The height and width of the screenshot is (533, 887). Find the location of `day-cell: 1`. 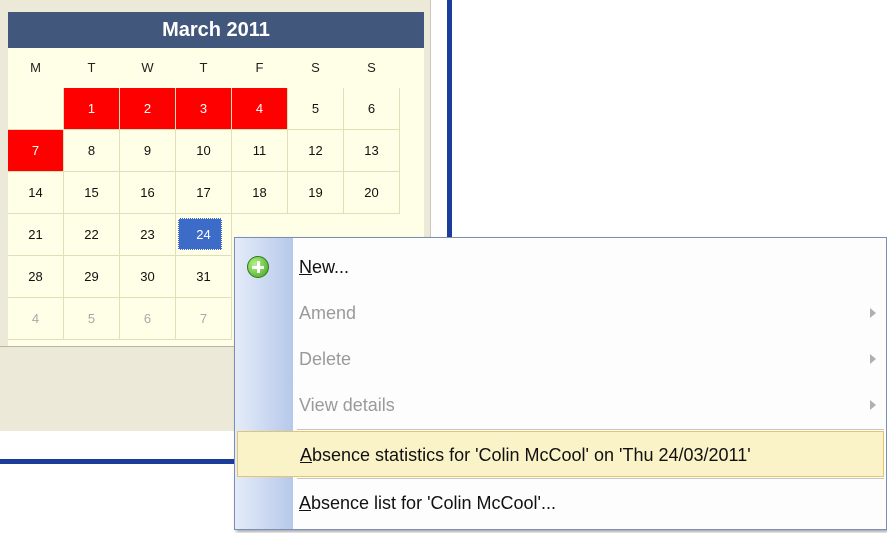

day-cell: 1 is located at coordinates (92, 109).